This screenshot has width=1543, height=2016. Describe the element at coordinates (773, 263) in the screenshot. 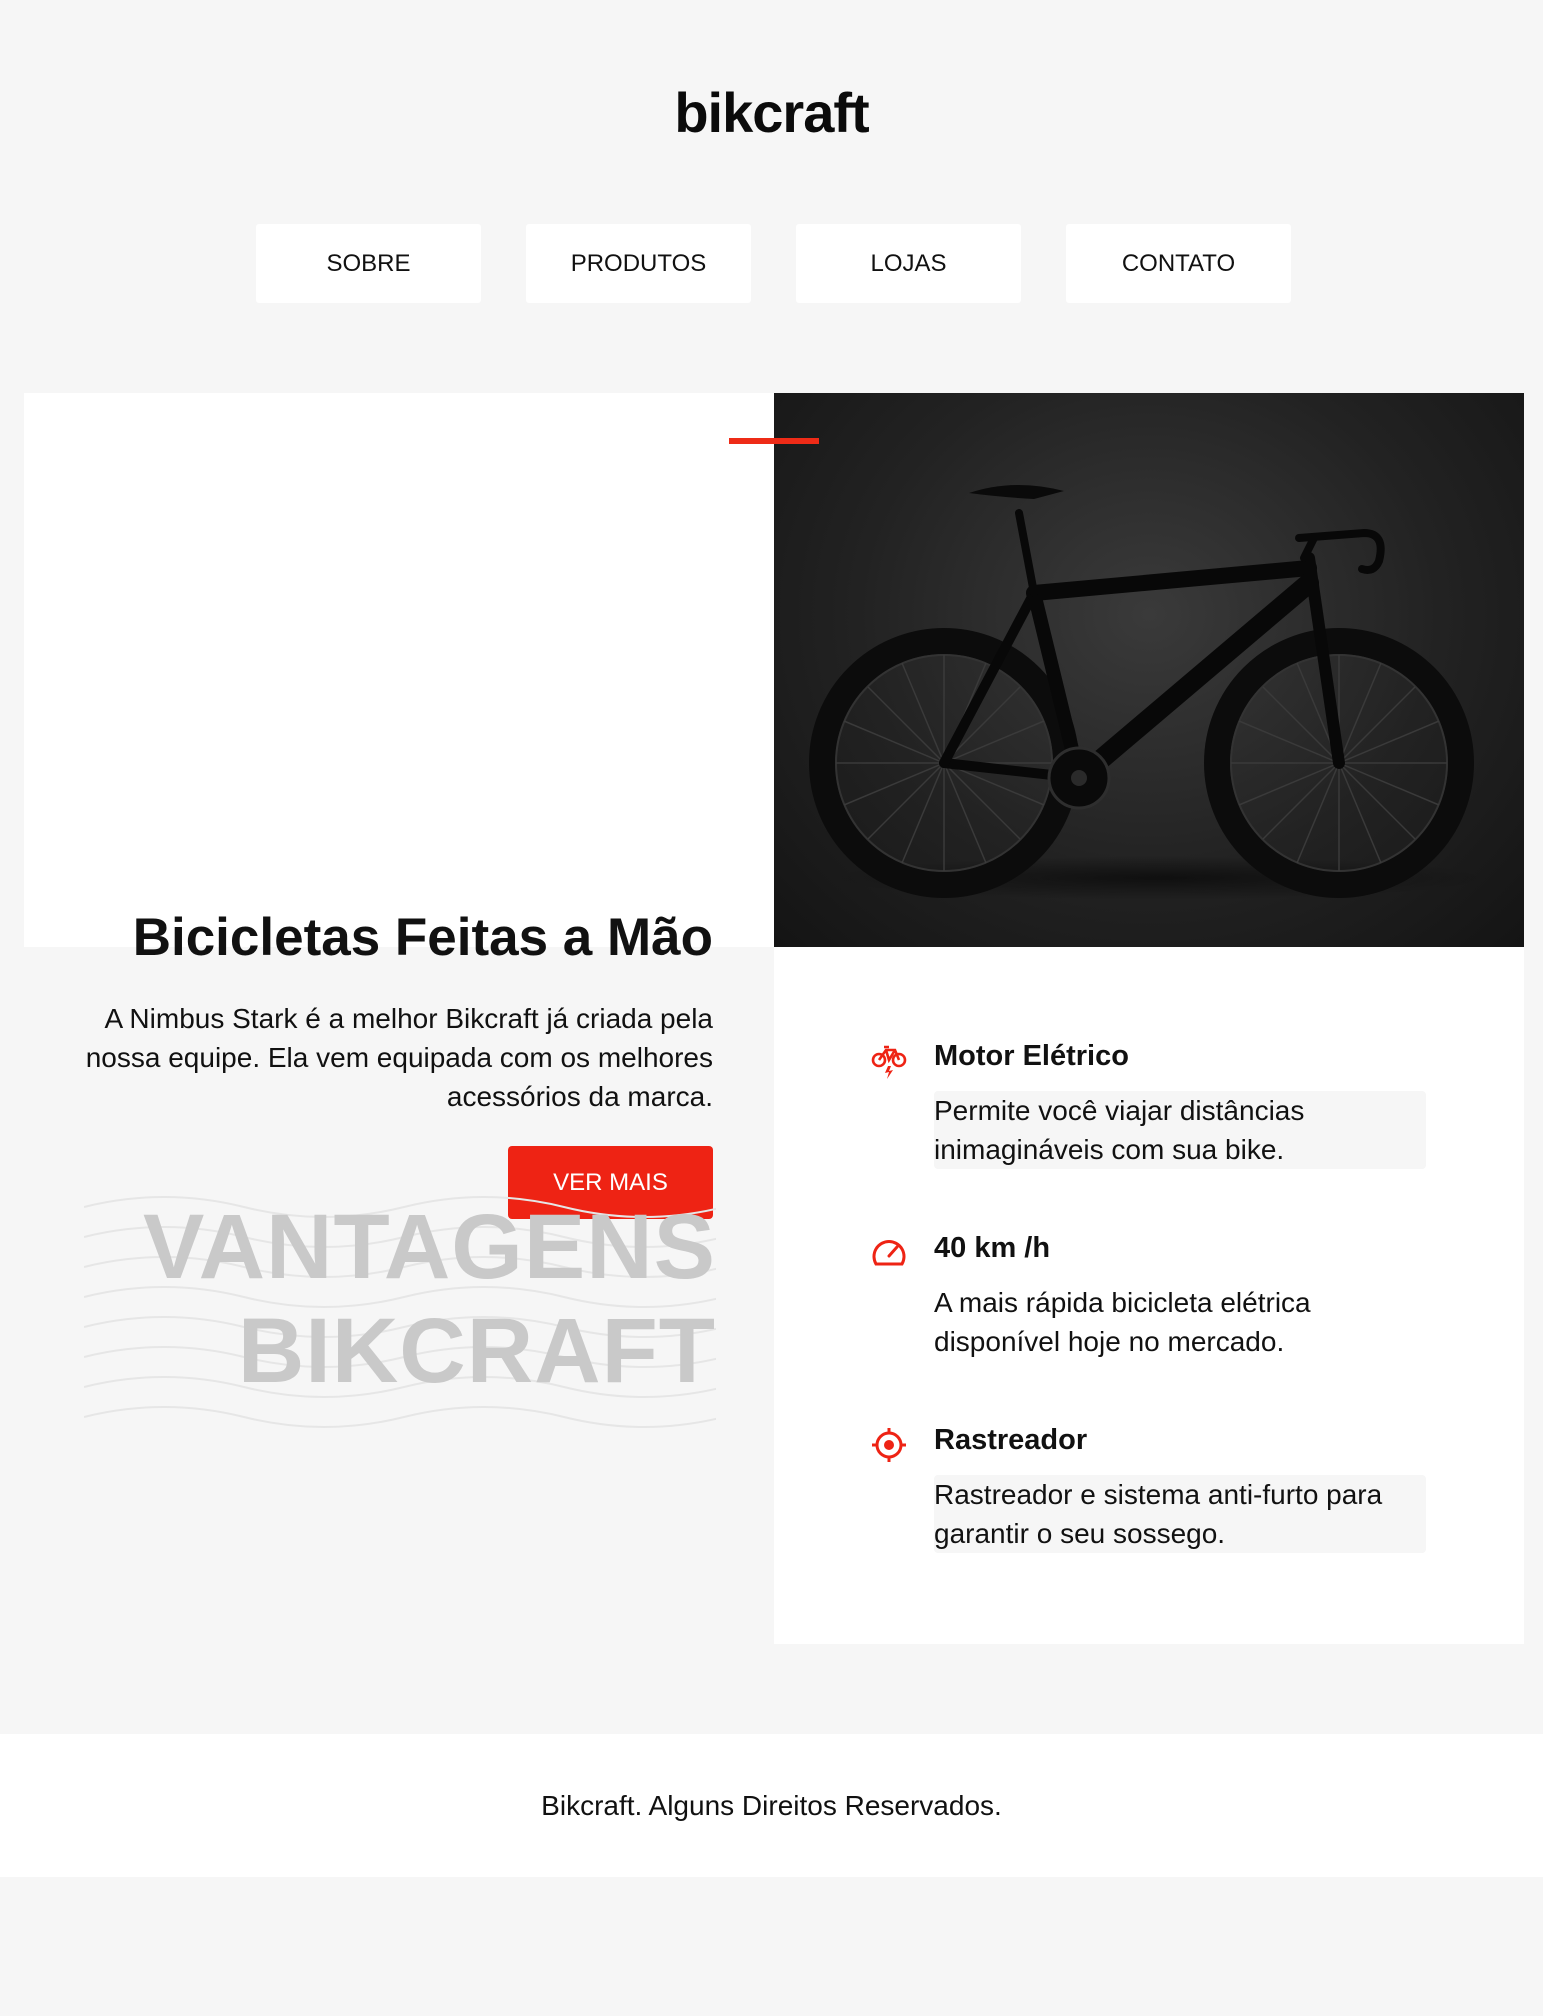

I see `main-nav: SOBRE PRODUTOS LOJAS CONTATO` at that location.